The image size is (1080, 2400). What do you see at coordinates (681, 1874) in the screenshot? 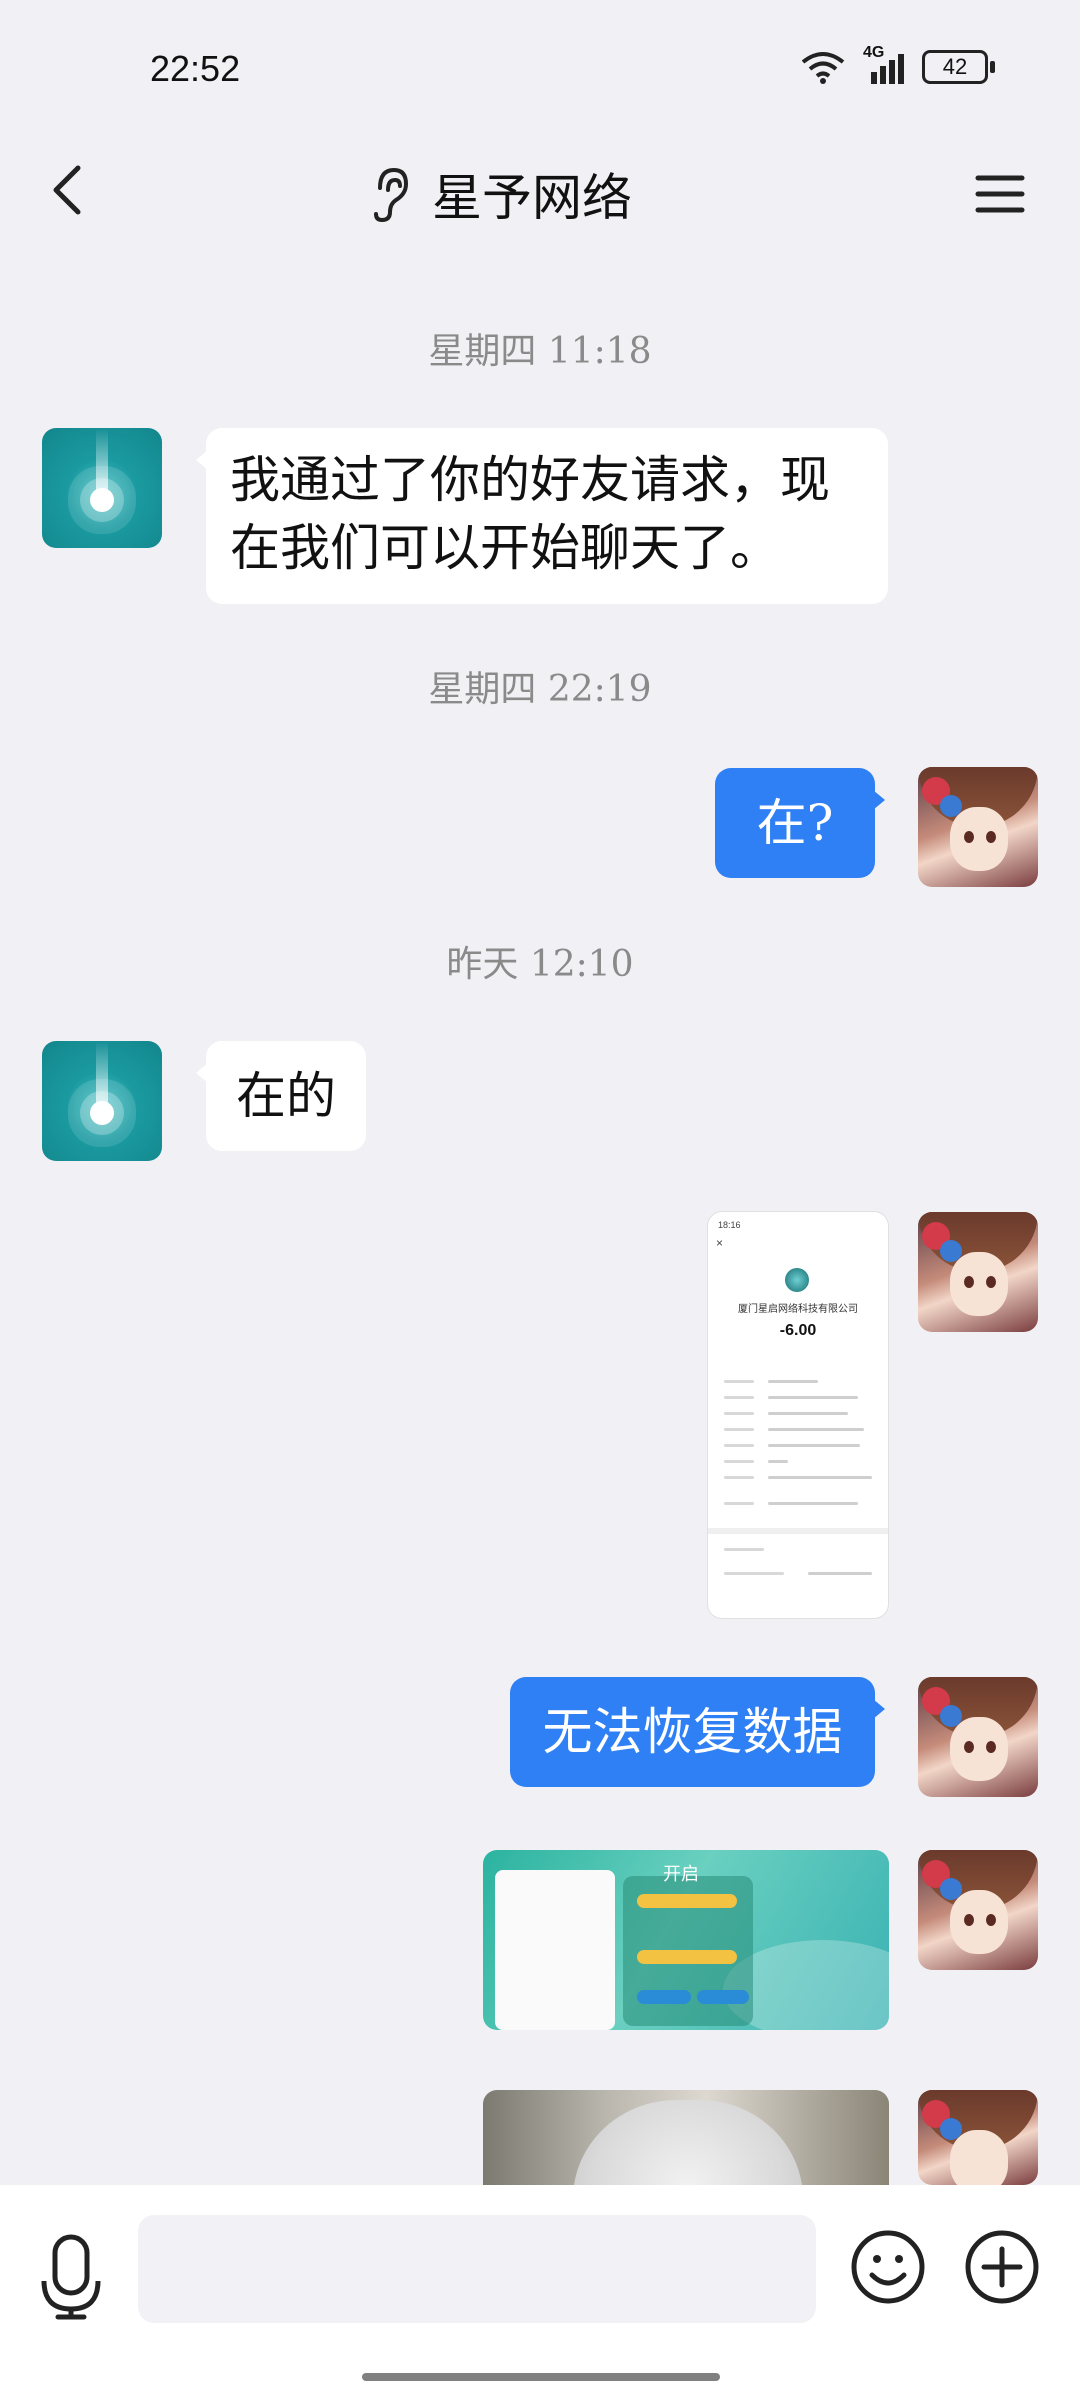
I see `image-caption: 开启` at bounding box center [681, 1874].